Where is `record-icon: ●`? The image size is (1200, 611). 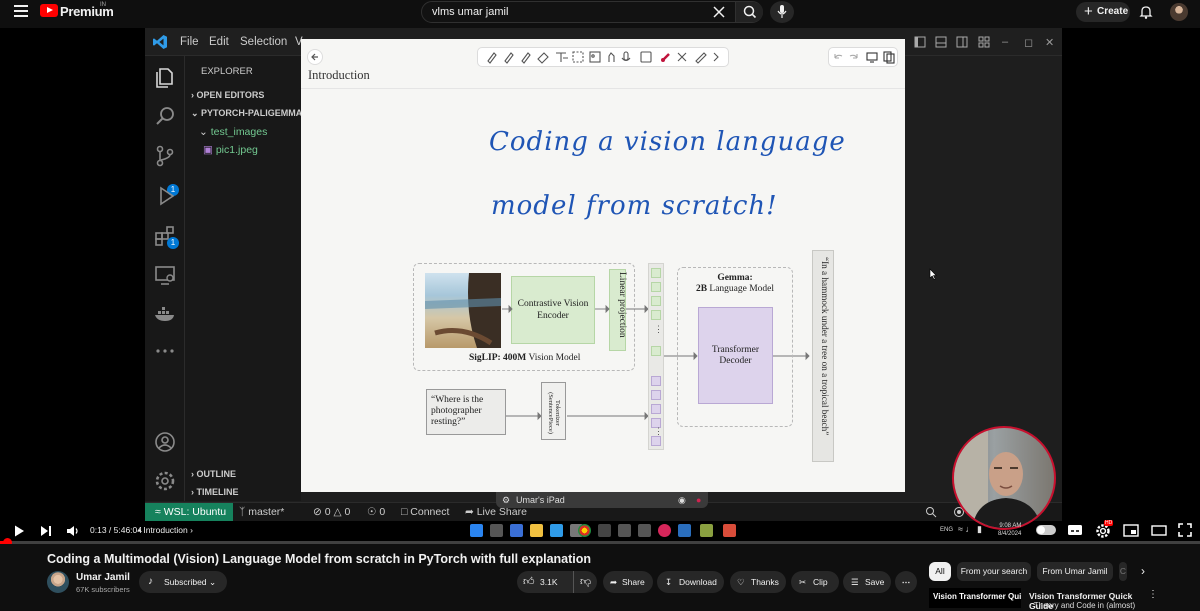 record-icon: ● is located at coordinates (698, 500).